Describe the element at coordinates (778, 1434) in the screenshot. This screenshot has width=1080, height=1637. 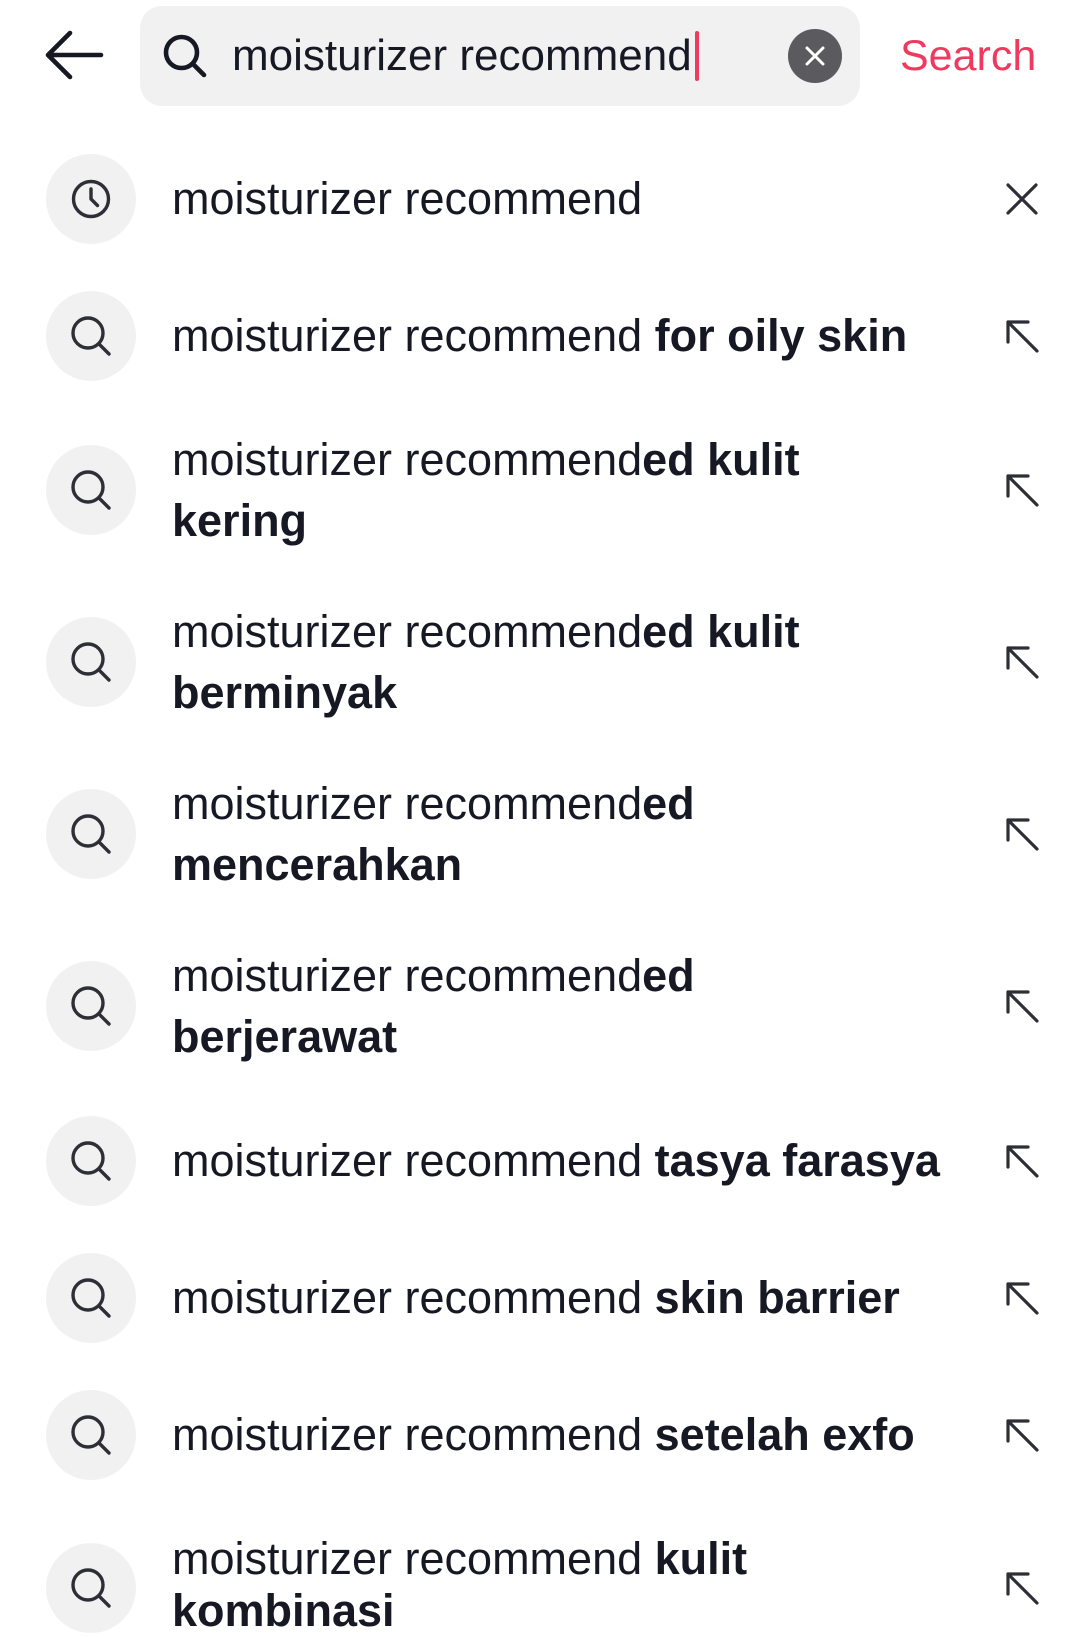
I see `suggestion-completion: setelah exfo` at that location.